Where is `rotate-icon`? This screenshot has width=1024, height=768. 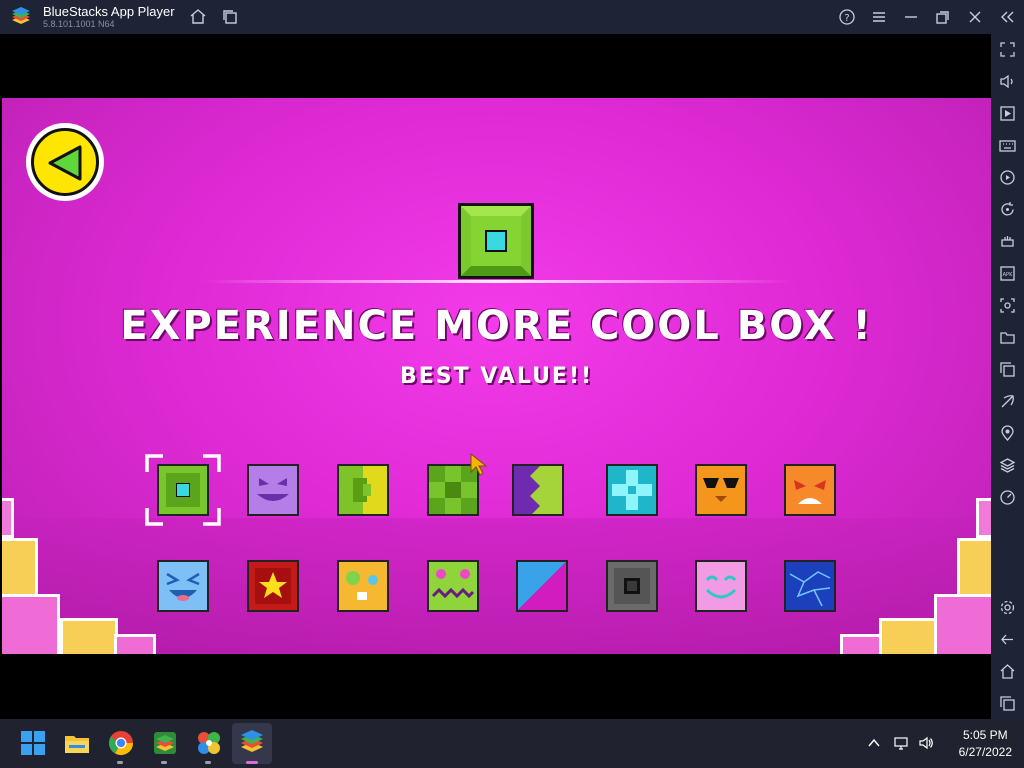
rotate-icon is located at coordinates (1007, 209).